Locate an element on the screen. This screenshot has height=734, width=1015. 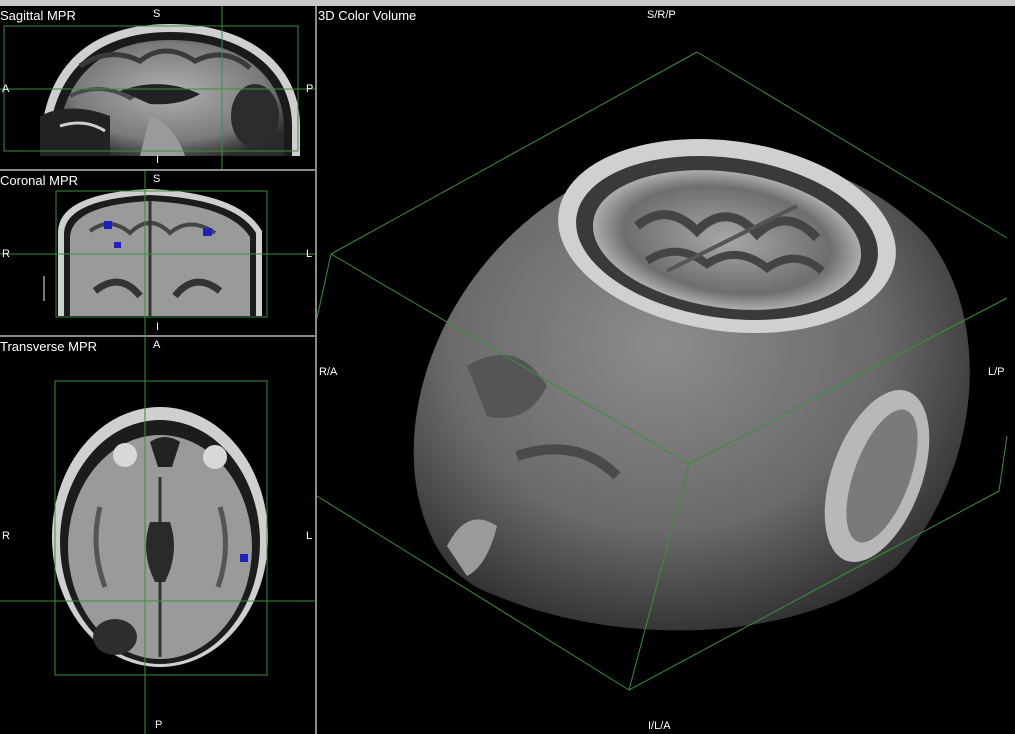
volume-orient-right: L/P is located at coordinates (996, 372).